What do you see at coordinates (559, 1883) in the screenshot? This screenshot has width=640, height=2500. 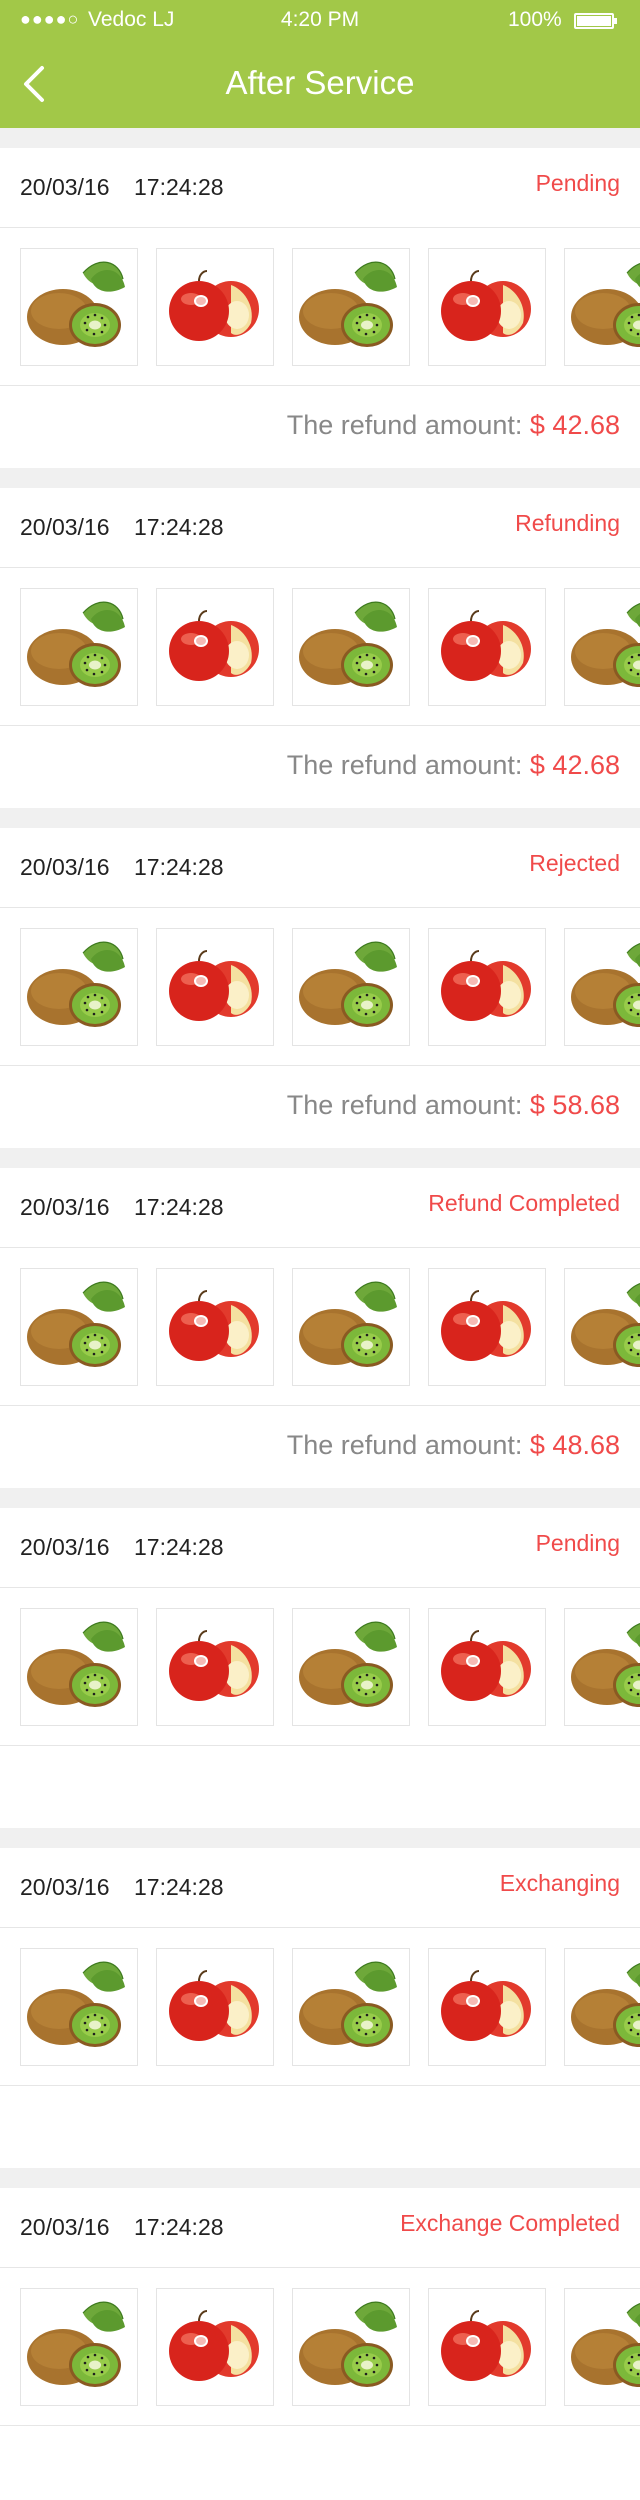 I see `order-status: Exchanging` at bounding box center [559, 1883].